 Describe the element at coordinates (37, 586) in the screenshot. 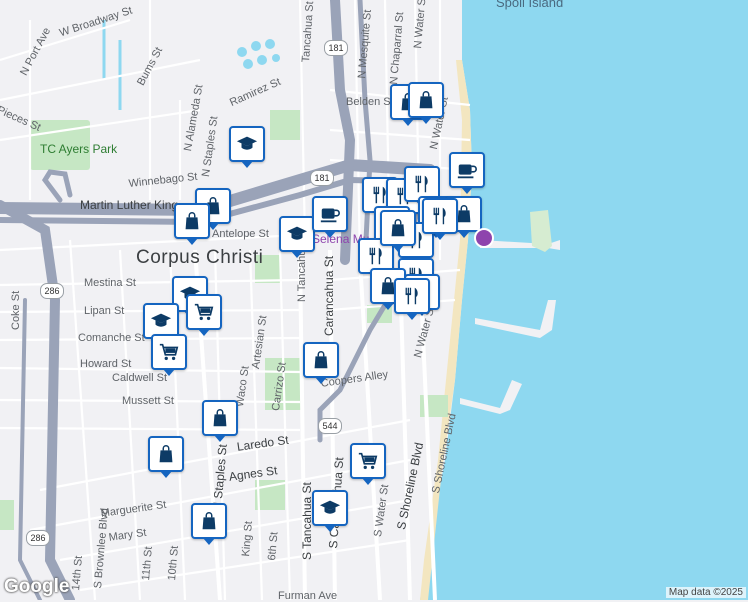

I see `google-logo: Google` at that location.